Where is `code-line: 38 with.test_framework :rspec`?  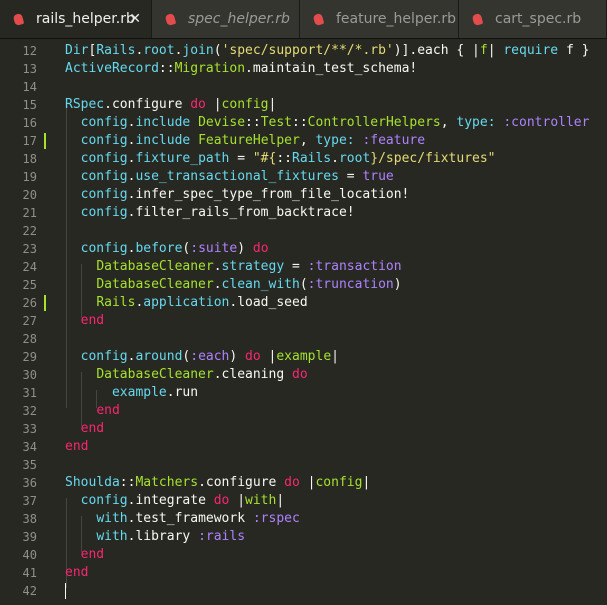 code-line: 38 with.test_framework :rspec is located at coordinates (303, 519).